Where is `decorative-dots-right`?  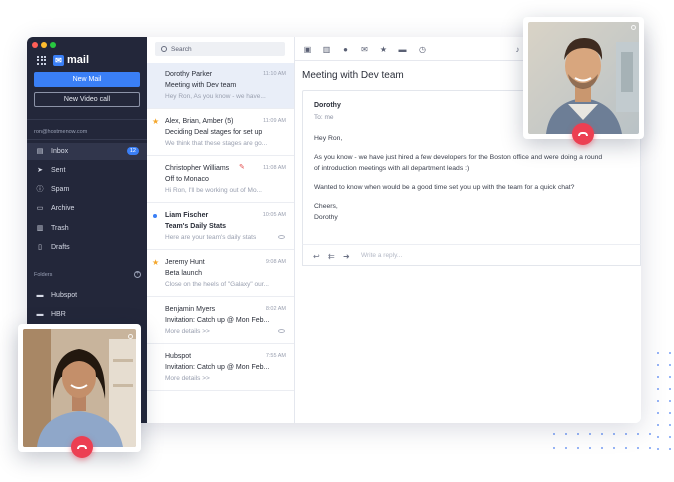
decorative-dots-right is located at coordinates (665, 401).